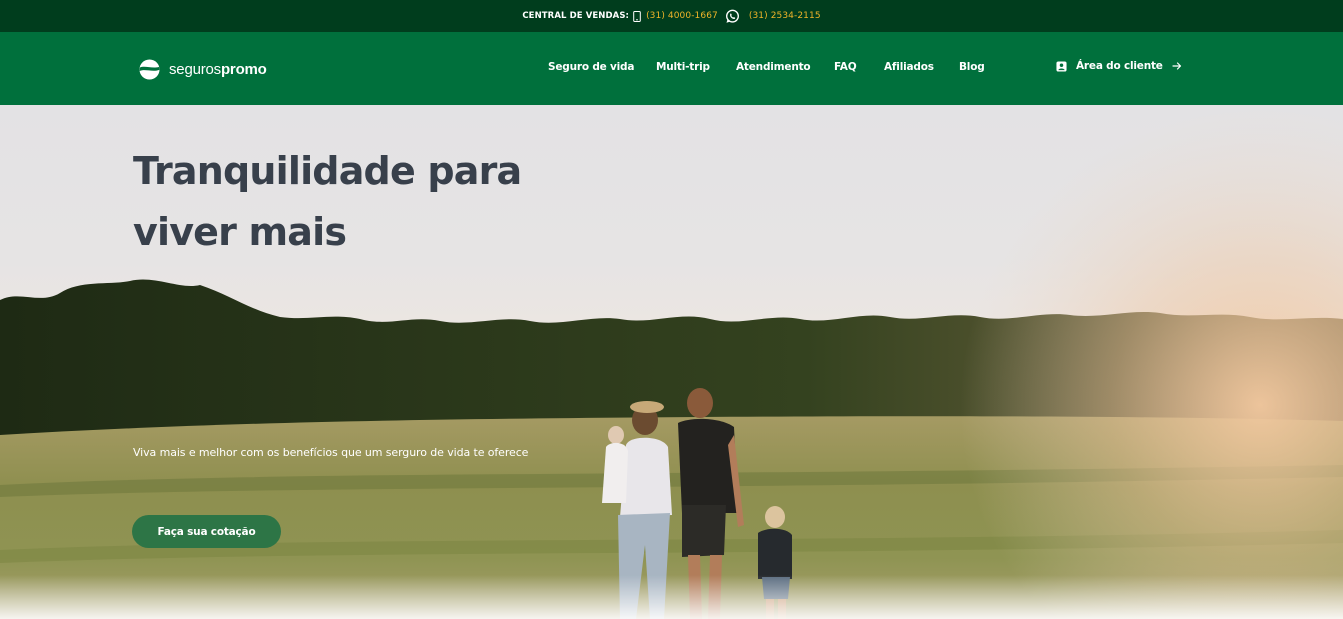 This screenshot has height=619, width=1343. I want to click on get-quote-button: Faça sua cotação, so click(206, 531).